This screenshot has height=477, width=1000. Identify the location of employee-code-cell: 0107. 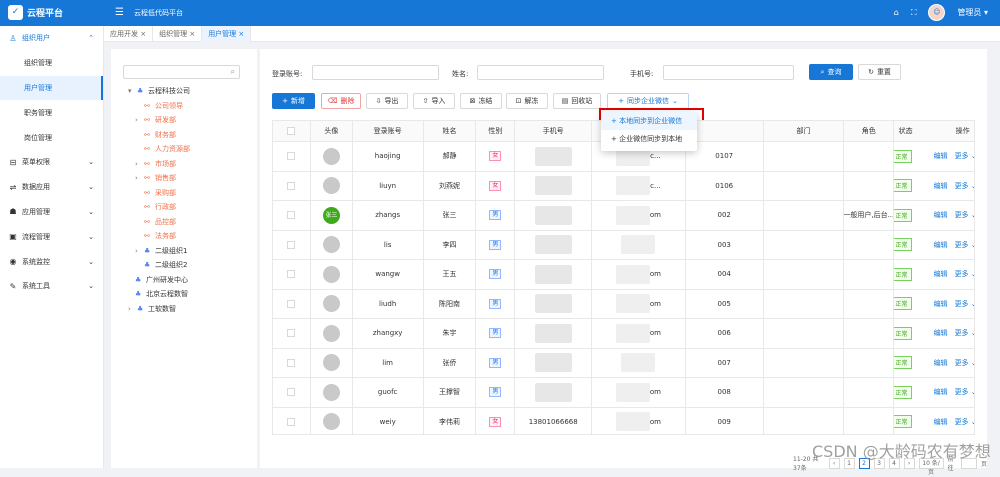
(725, 156).